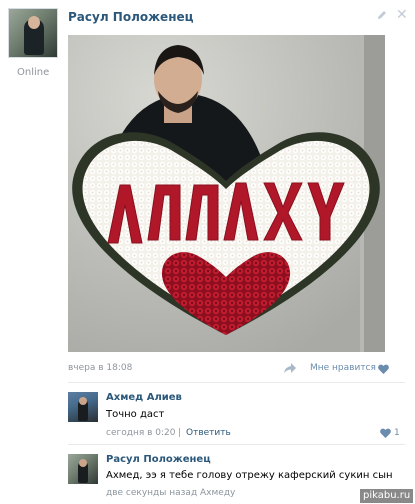 The image size is (415, 504). What do you see at coordinates (387, 496) in the screenshot?
I see `pikabu-watermark: pikabu.ru` at bounding box center [387, 496].